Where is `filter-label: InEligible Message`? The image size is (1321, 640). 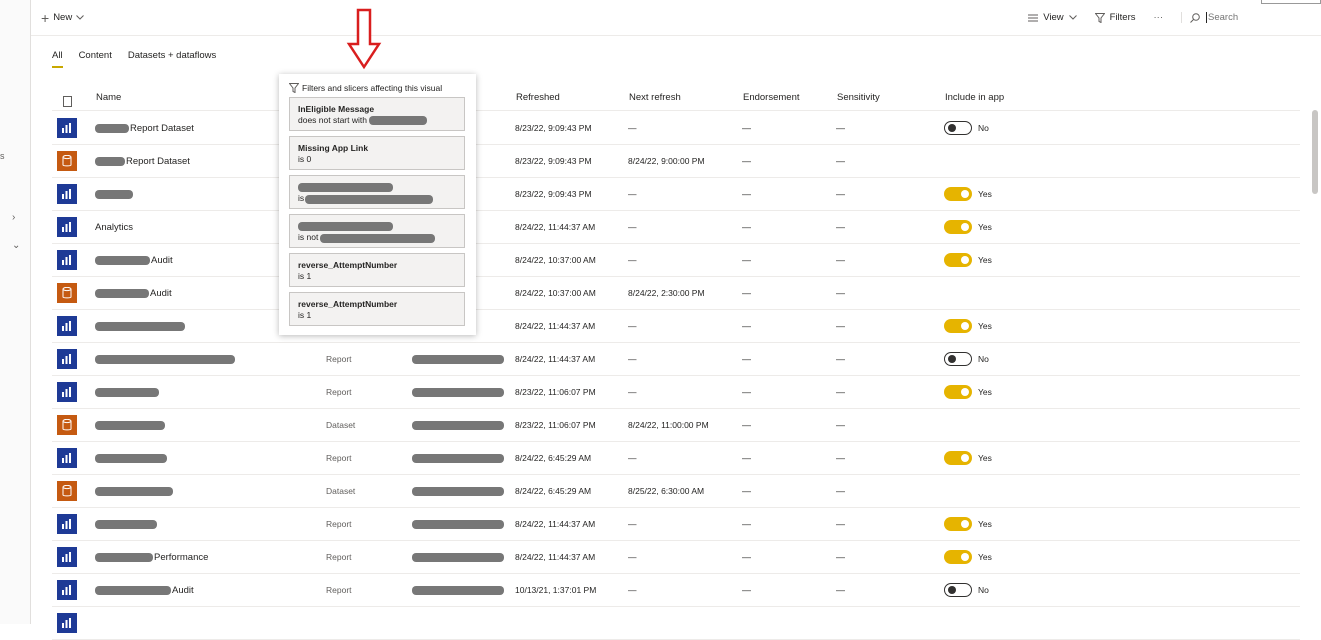
filter-label: InEligible Message is located at coordinates (336, 109).